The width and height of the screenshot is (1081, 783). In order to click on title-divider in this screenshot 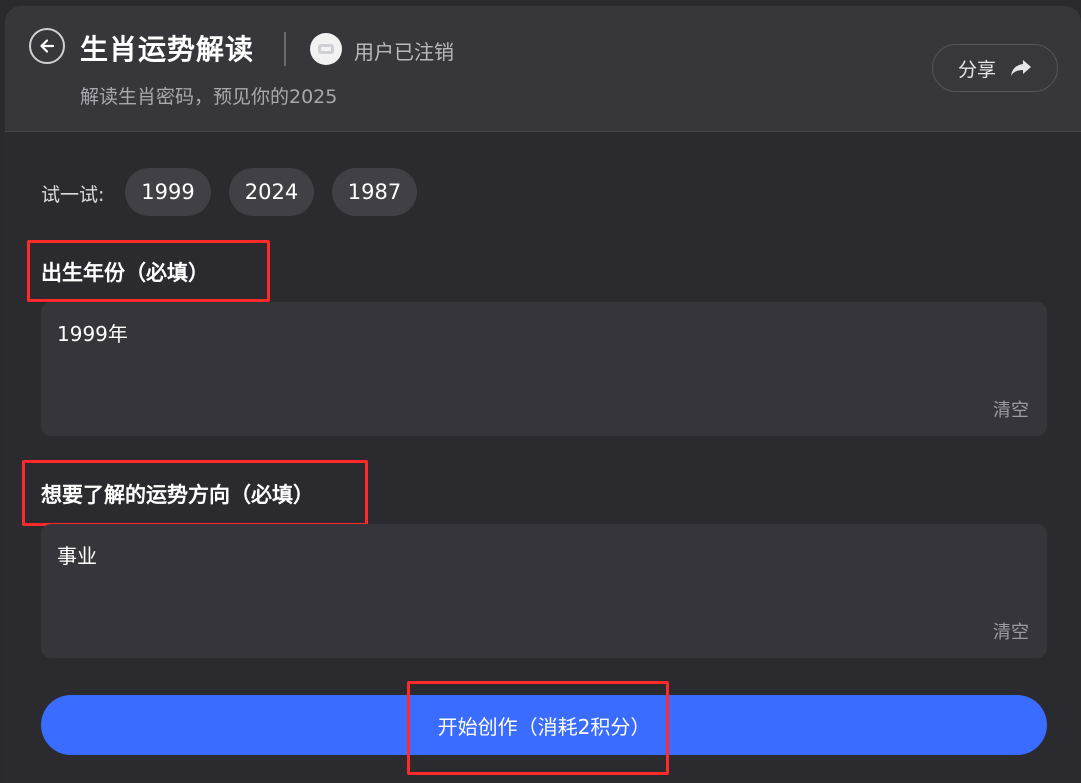, I will do `click(285, 49)`.